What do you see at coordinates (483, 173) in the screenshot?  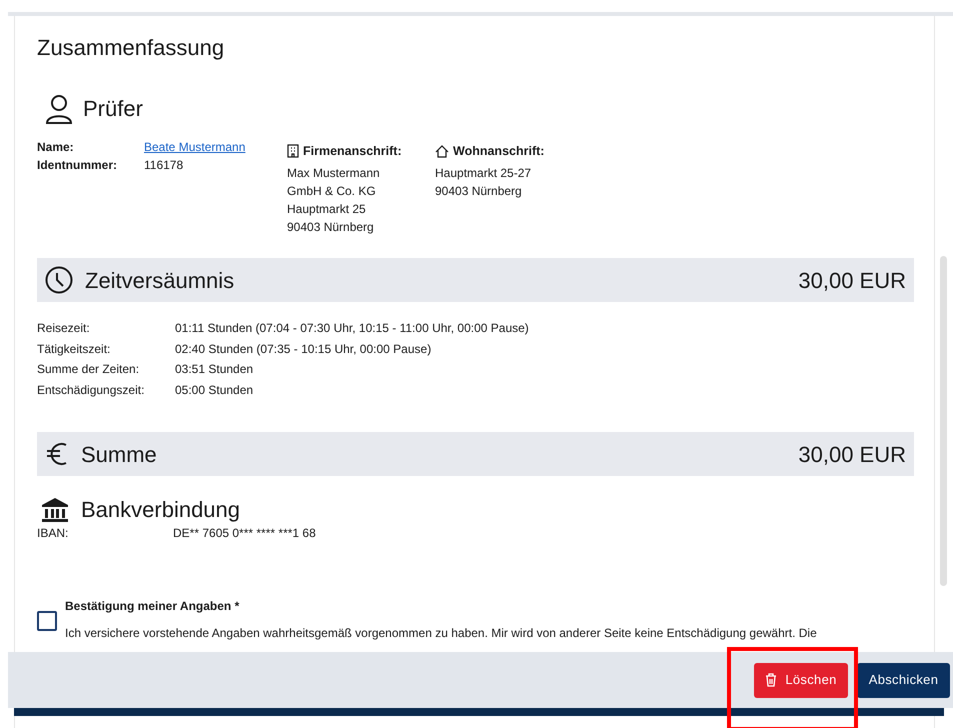 I see `address-line: Hauptmarkt 25-27` at bounding box center [483, 173].